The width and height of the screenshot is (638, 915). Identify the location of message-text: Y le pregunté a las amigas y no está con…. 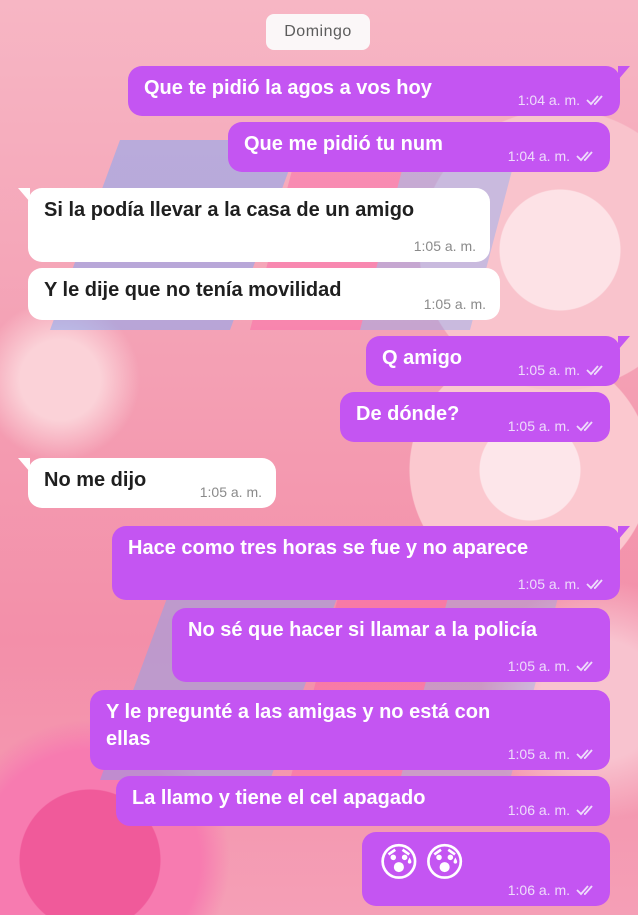
(298, 725).